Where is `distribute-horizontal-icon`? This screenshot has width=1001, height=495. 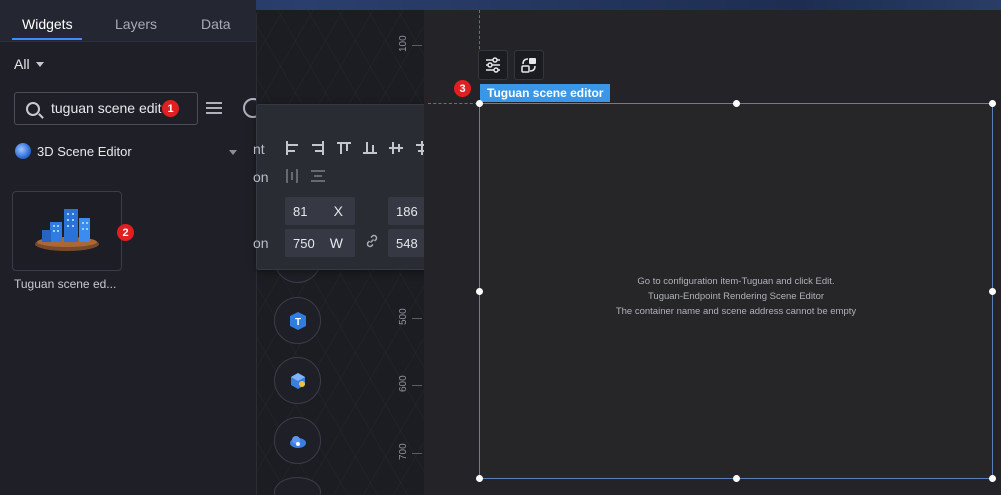 distribute-horizontal-icon is located at coordinates (292, 176).